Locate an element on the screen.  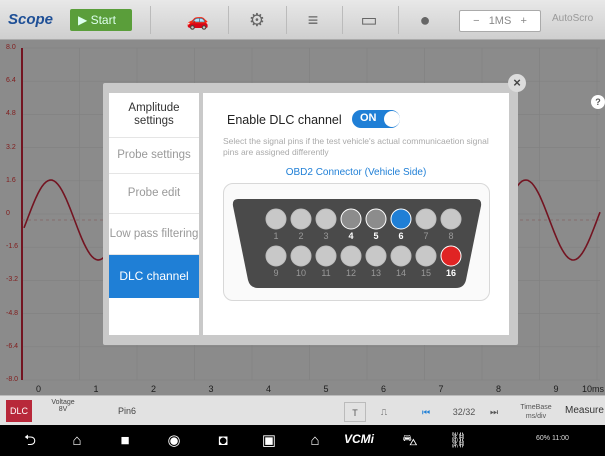
obd-pin-label: 2 is located at coordinates (300, 236).